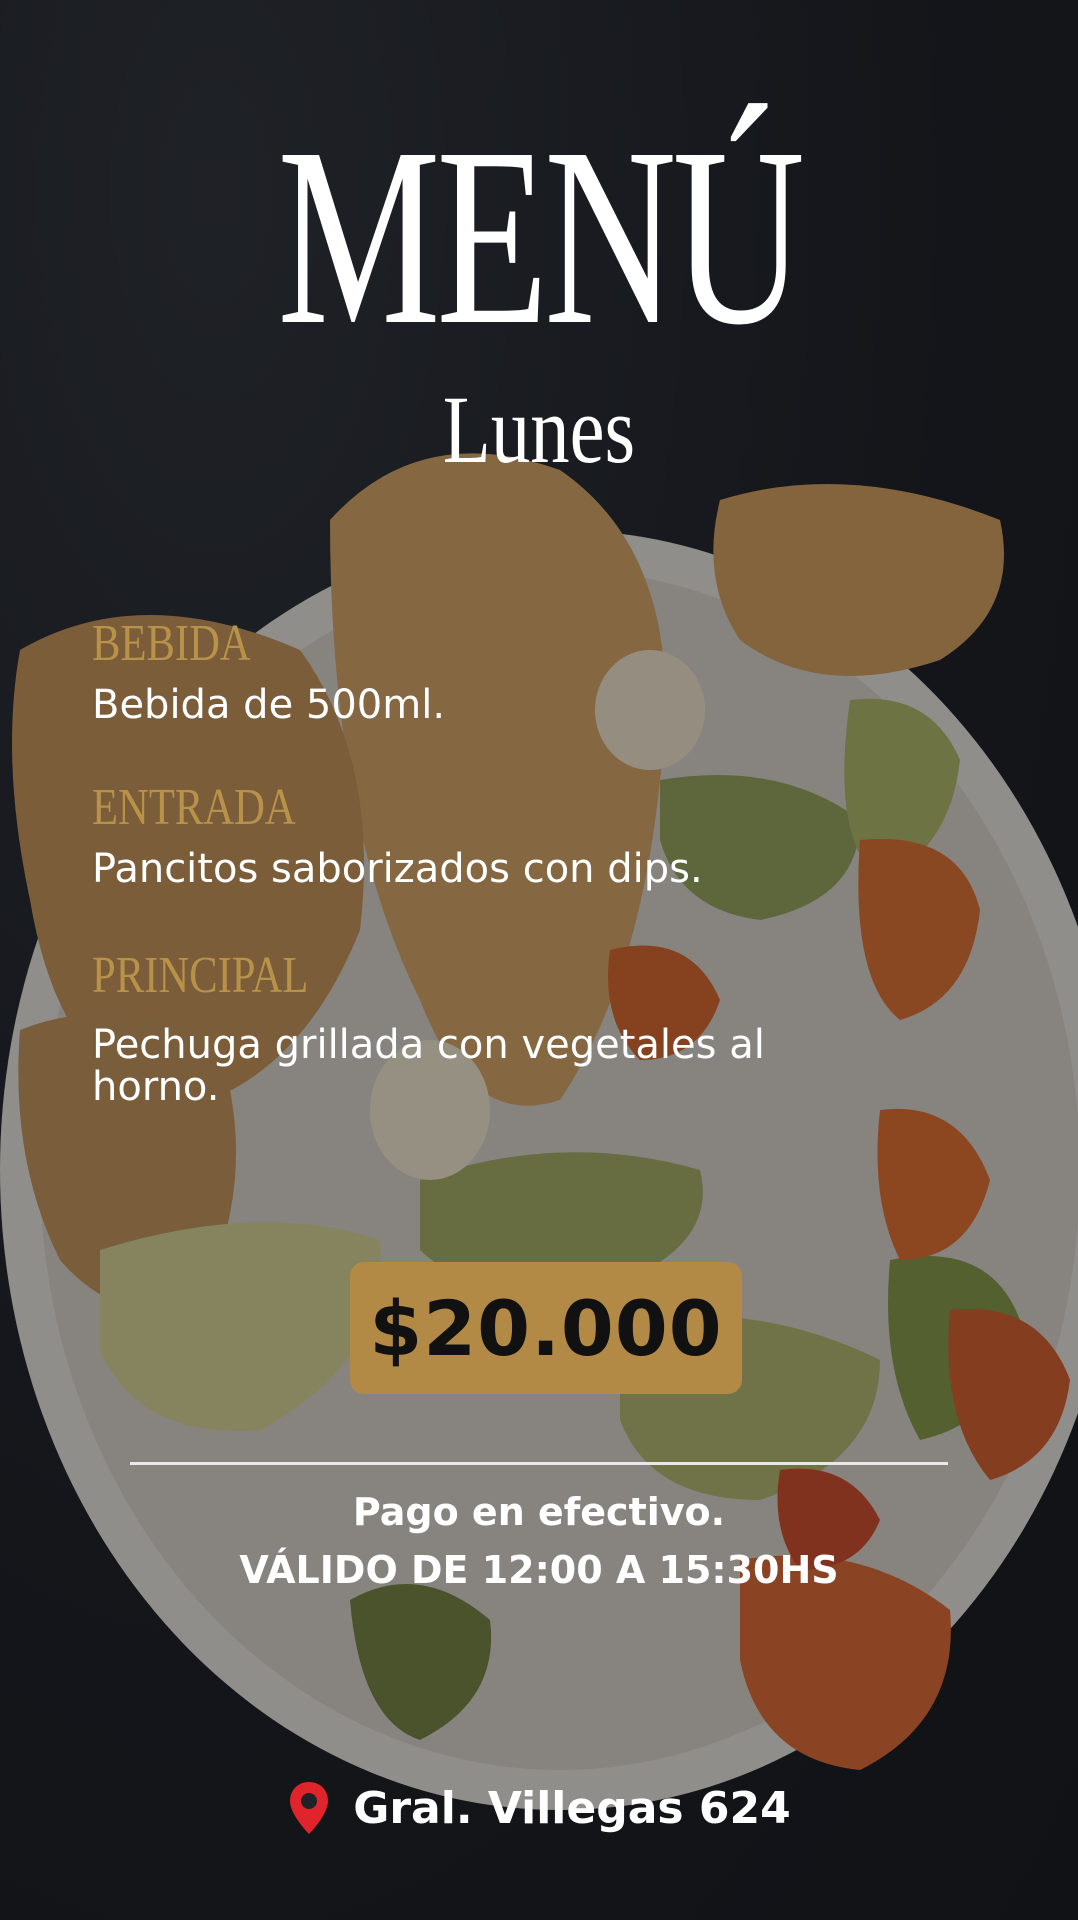 The width and height of the screenshot is (1078, 1920). I want to click on price-badge: $20.000, so click(546, 1328).